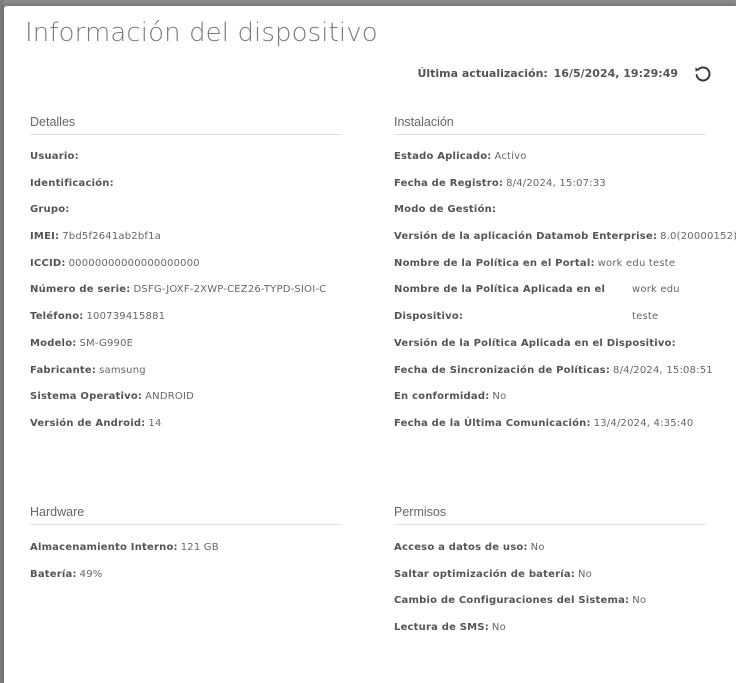 This screenshot has height=683, width=736. What do you see at coordinates (186, 162) in the screenshot?
I see `info-row: Usuario:` at bounding box center [186, 162].